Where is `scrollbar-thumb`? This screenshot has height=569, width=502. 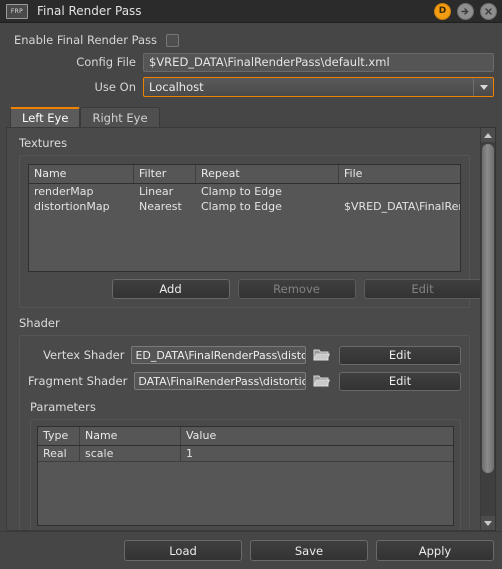 scrollbar-thumb is located at coordinates (488, 309).